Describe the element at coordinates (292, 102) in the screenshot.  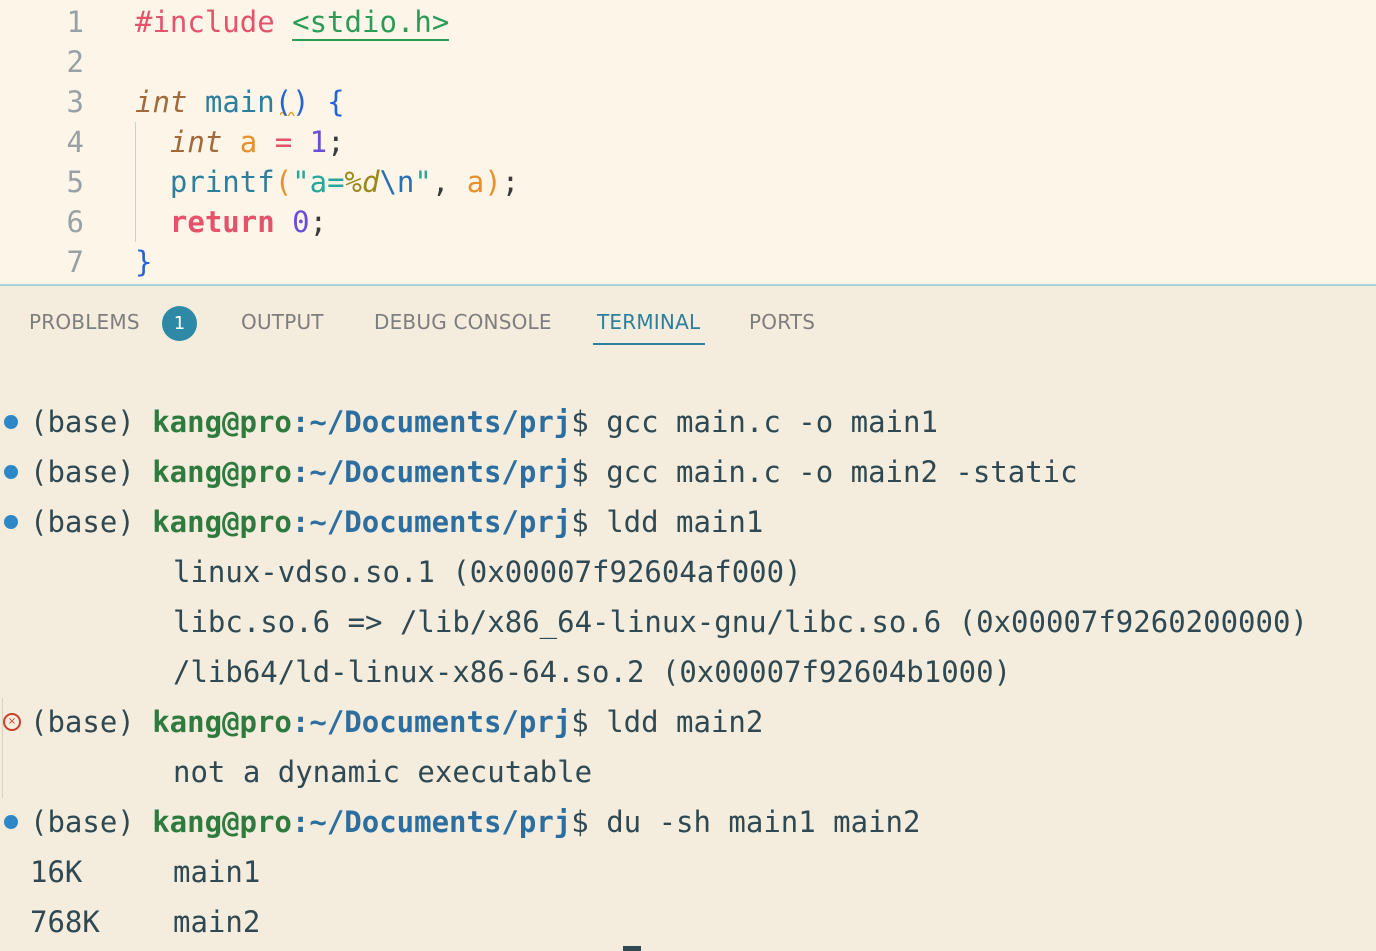
I see `code-token: ()` at that location.